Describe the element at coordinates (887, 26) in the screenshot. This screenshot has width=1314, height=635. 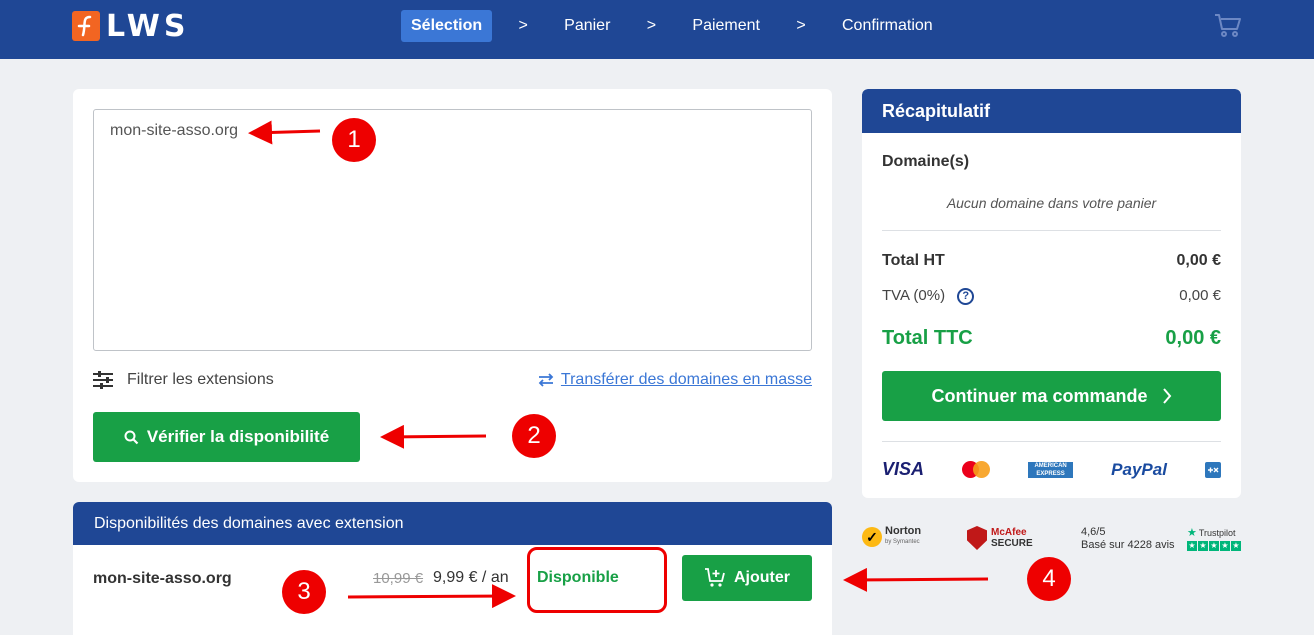
I see `step-confirmation: Confirmation` at that location.